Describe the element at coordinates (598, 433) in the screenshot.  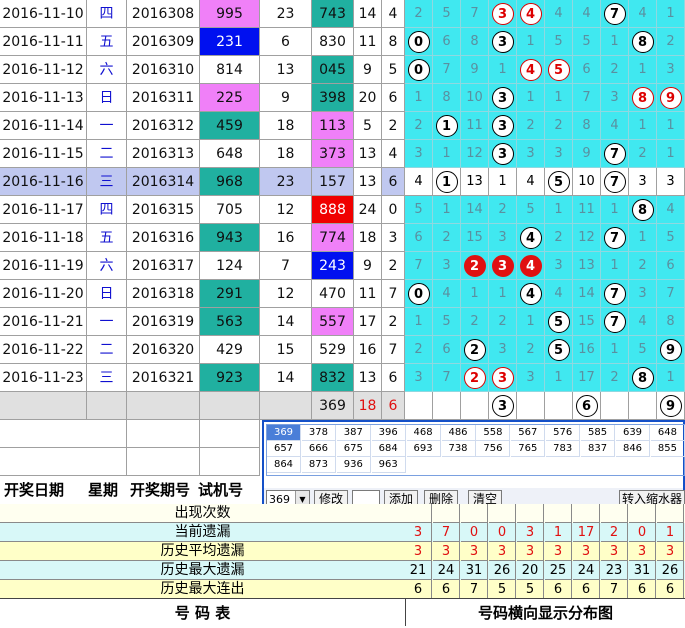
I see `candidate-number: 585` at that location.